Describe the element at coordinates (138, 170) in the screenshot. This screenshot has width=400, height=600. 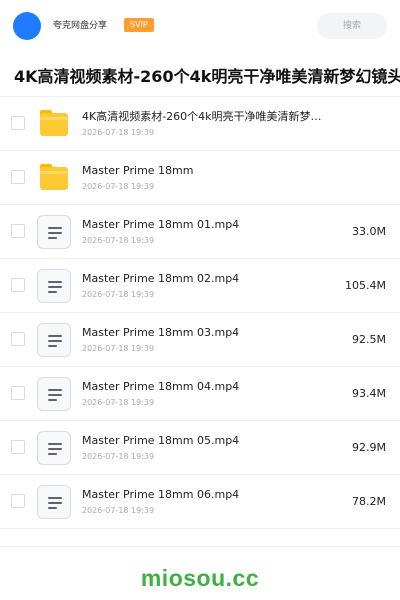
I see `file-name: Master Prime 18mm` at that location.